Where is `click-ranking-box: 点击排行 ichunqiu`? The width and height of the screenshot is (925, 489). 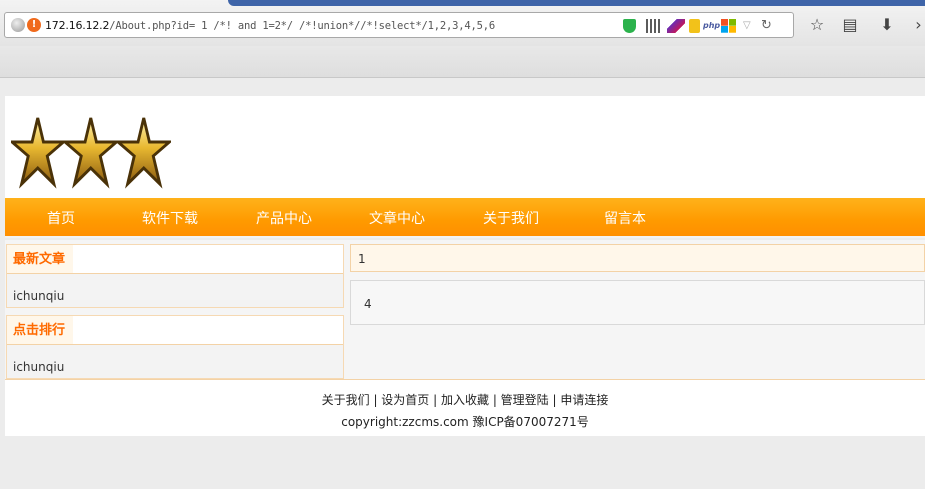 click-ranking-box: 点击排行 ichunqiu is located at coordinates (175, 347).